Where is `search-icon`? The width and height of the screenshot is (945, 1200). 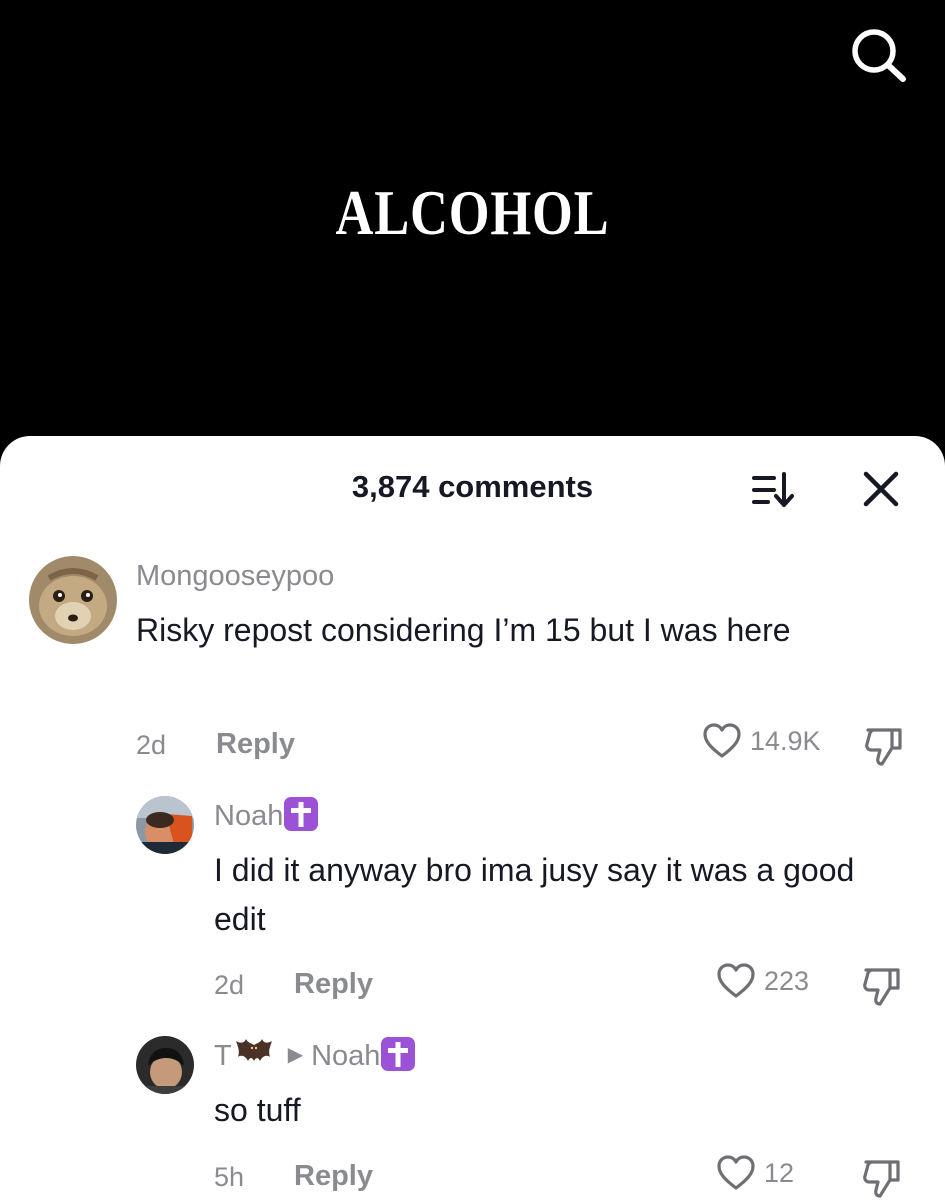 search-icon is located at coordinates (879, 55).